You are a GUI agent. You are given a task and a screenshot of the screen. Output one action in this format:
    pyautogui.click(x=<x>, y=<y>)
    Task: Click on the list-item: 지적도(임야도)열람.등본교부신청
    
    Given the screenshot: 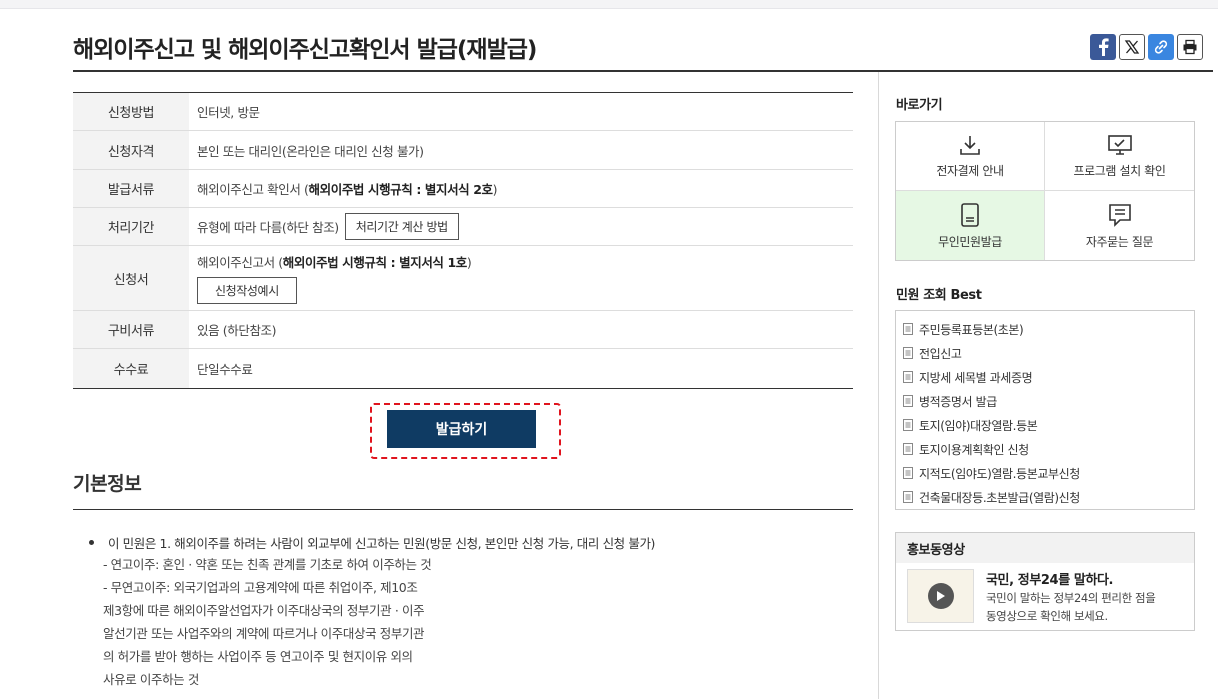 What is the action you would take?
    pyautogui.click(x=1045, y=473)
    